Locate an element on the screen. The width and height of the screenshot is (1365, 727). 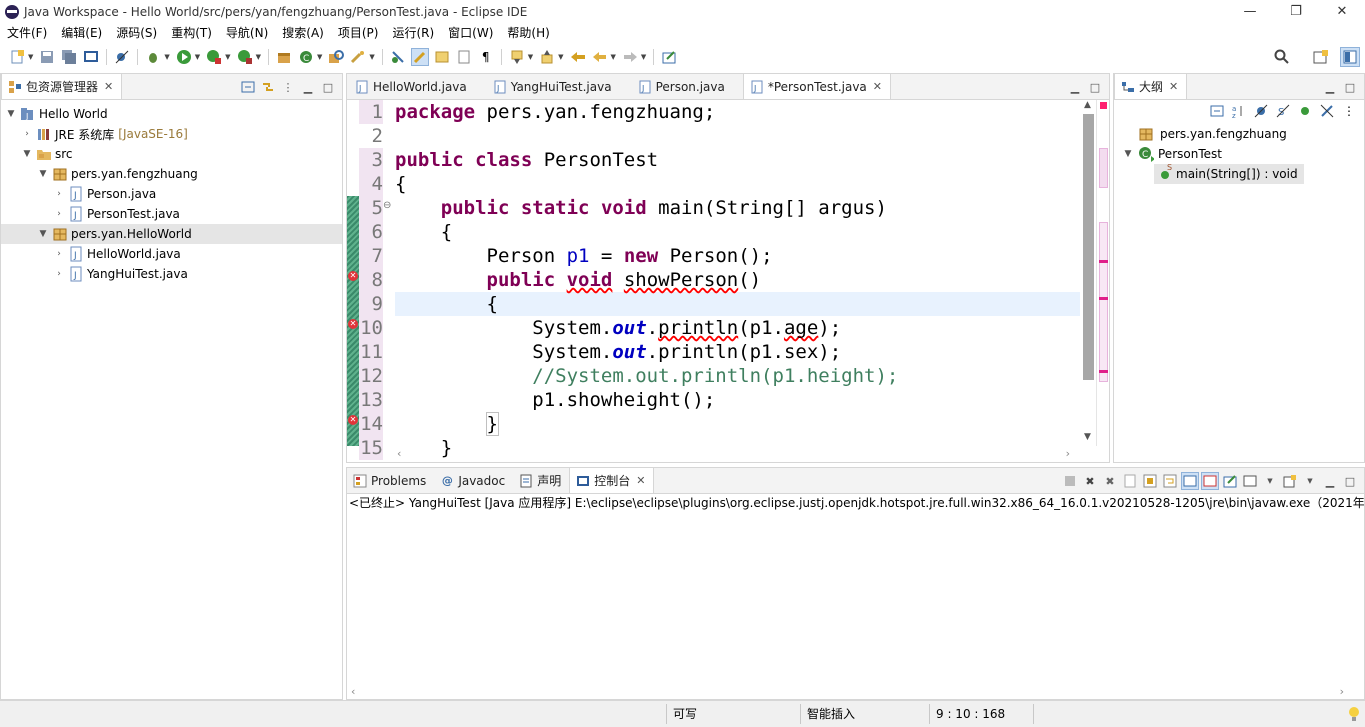
menu-navigate: 导航(N) is located at coordinates (247, 32).